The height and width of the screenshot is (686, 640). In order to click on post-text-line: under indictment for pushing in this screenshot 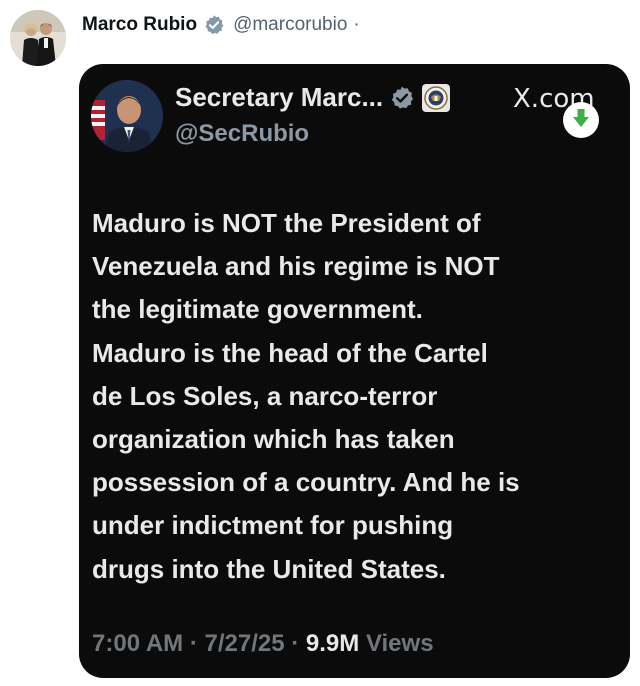, I will do `click(273, 525)`.